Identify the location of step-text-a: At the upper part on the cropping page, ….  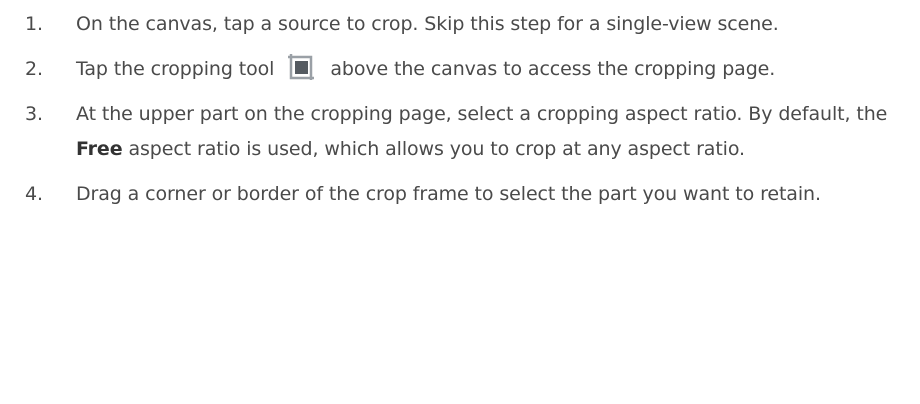
(482, 114).